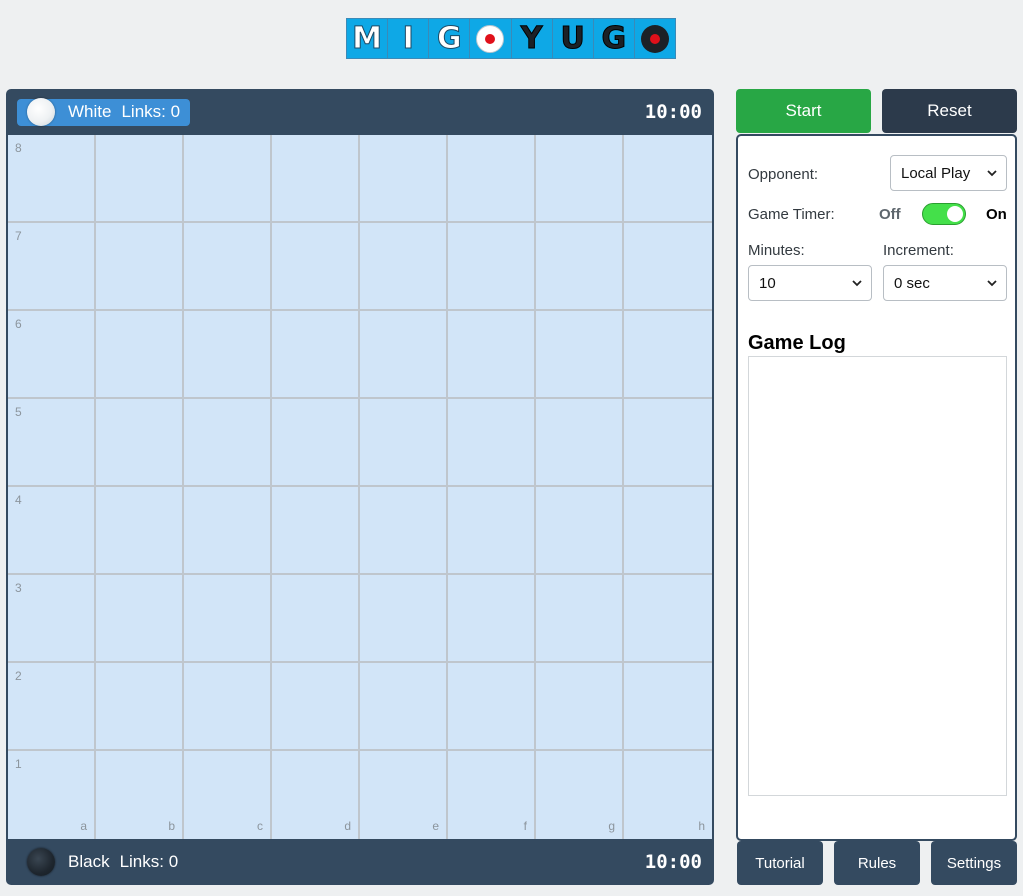  What do you see at coordinates (171, 826) in the screenshot?
I see `file-label: b` at bounding box center [171, 826].